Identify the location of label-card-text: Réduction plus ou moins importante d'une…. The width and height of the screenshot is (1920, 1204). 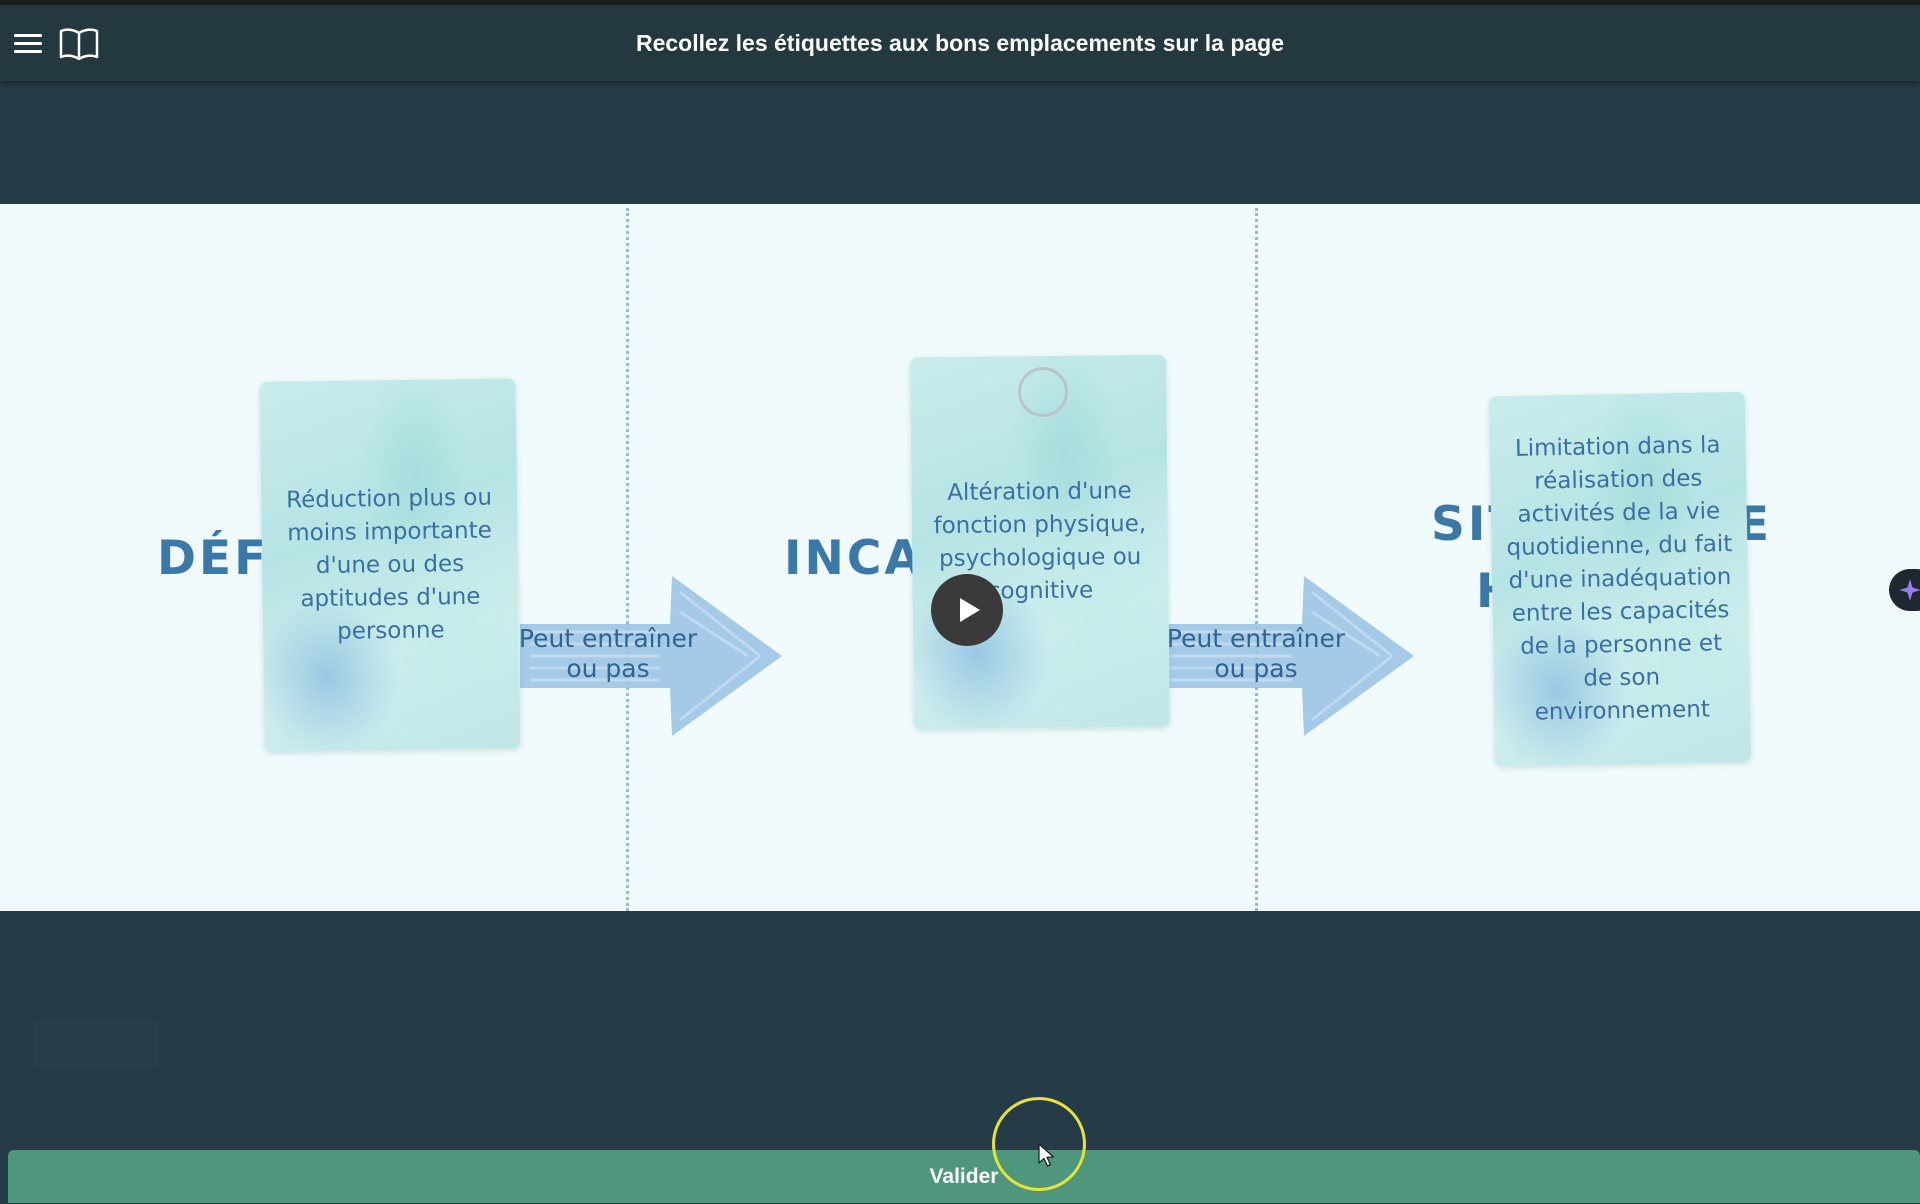
(389, 564).